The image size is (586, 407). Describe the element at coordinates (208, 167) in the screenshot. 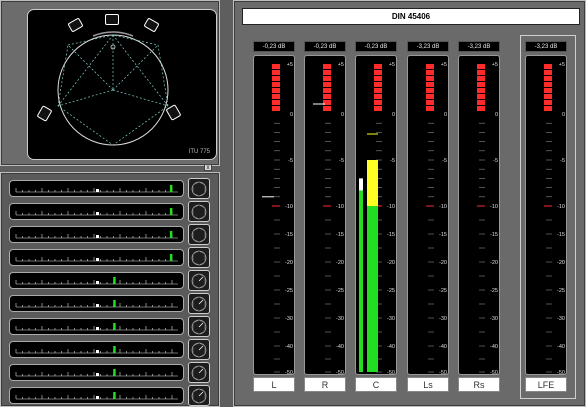

I see `close-button: x` at that location.